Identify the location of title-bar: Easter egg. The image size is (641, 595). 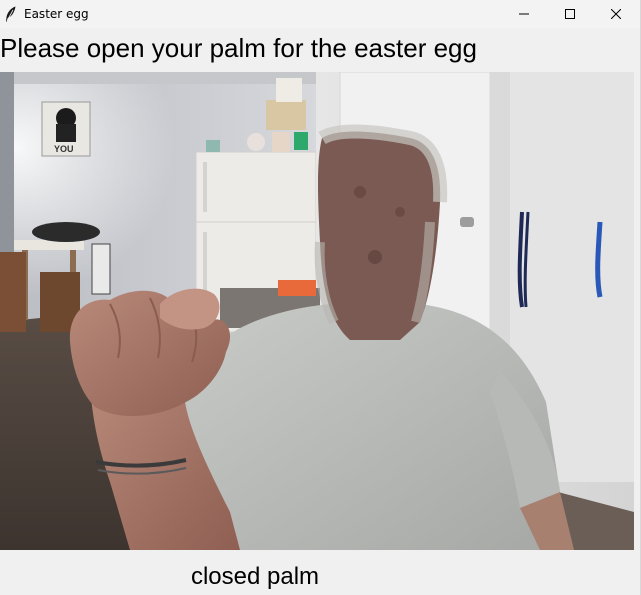
(320, 14).